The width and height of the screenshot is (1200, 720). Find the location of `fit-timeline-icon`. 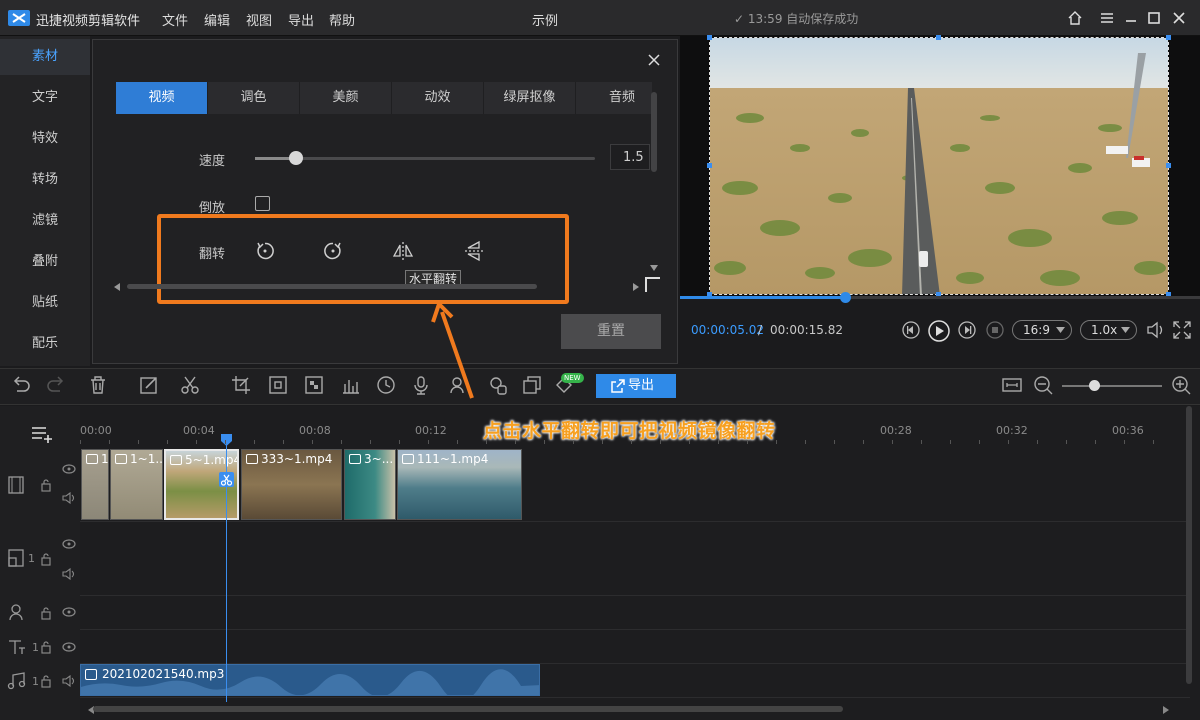

fit-timeline-icon is located at coordinates (1012, 385).